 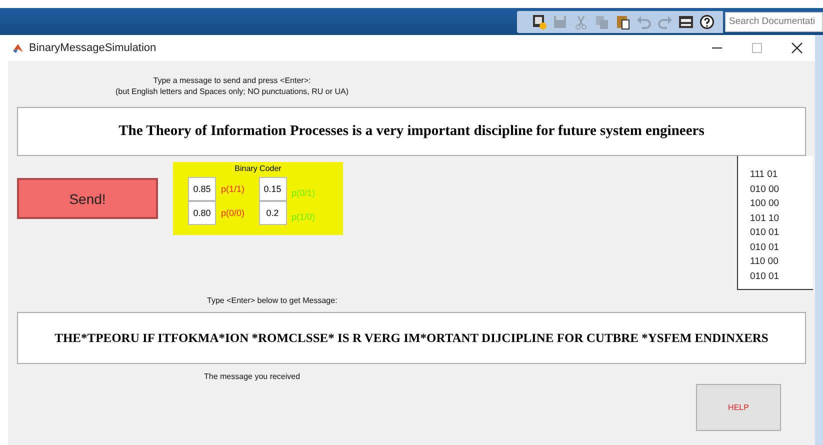 What do you see at coordinates (202, 213) in the screenshot?
I see `probability-field: 0.80` at bounding box center [202, 213].